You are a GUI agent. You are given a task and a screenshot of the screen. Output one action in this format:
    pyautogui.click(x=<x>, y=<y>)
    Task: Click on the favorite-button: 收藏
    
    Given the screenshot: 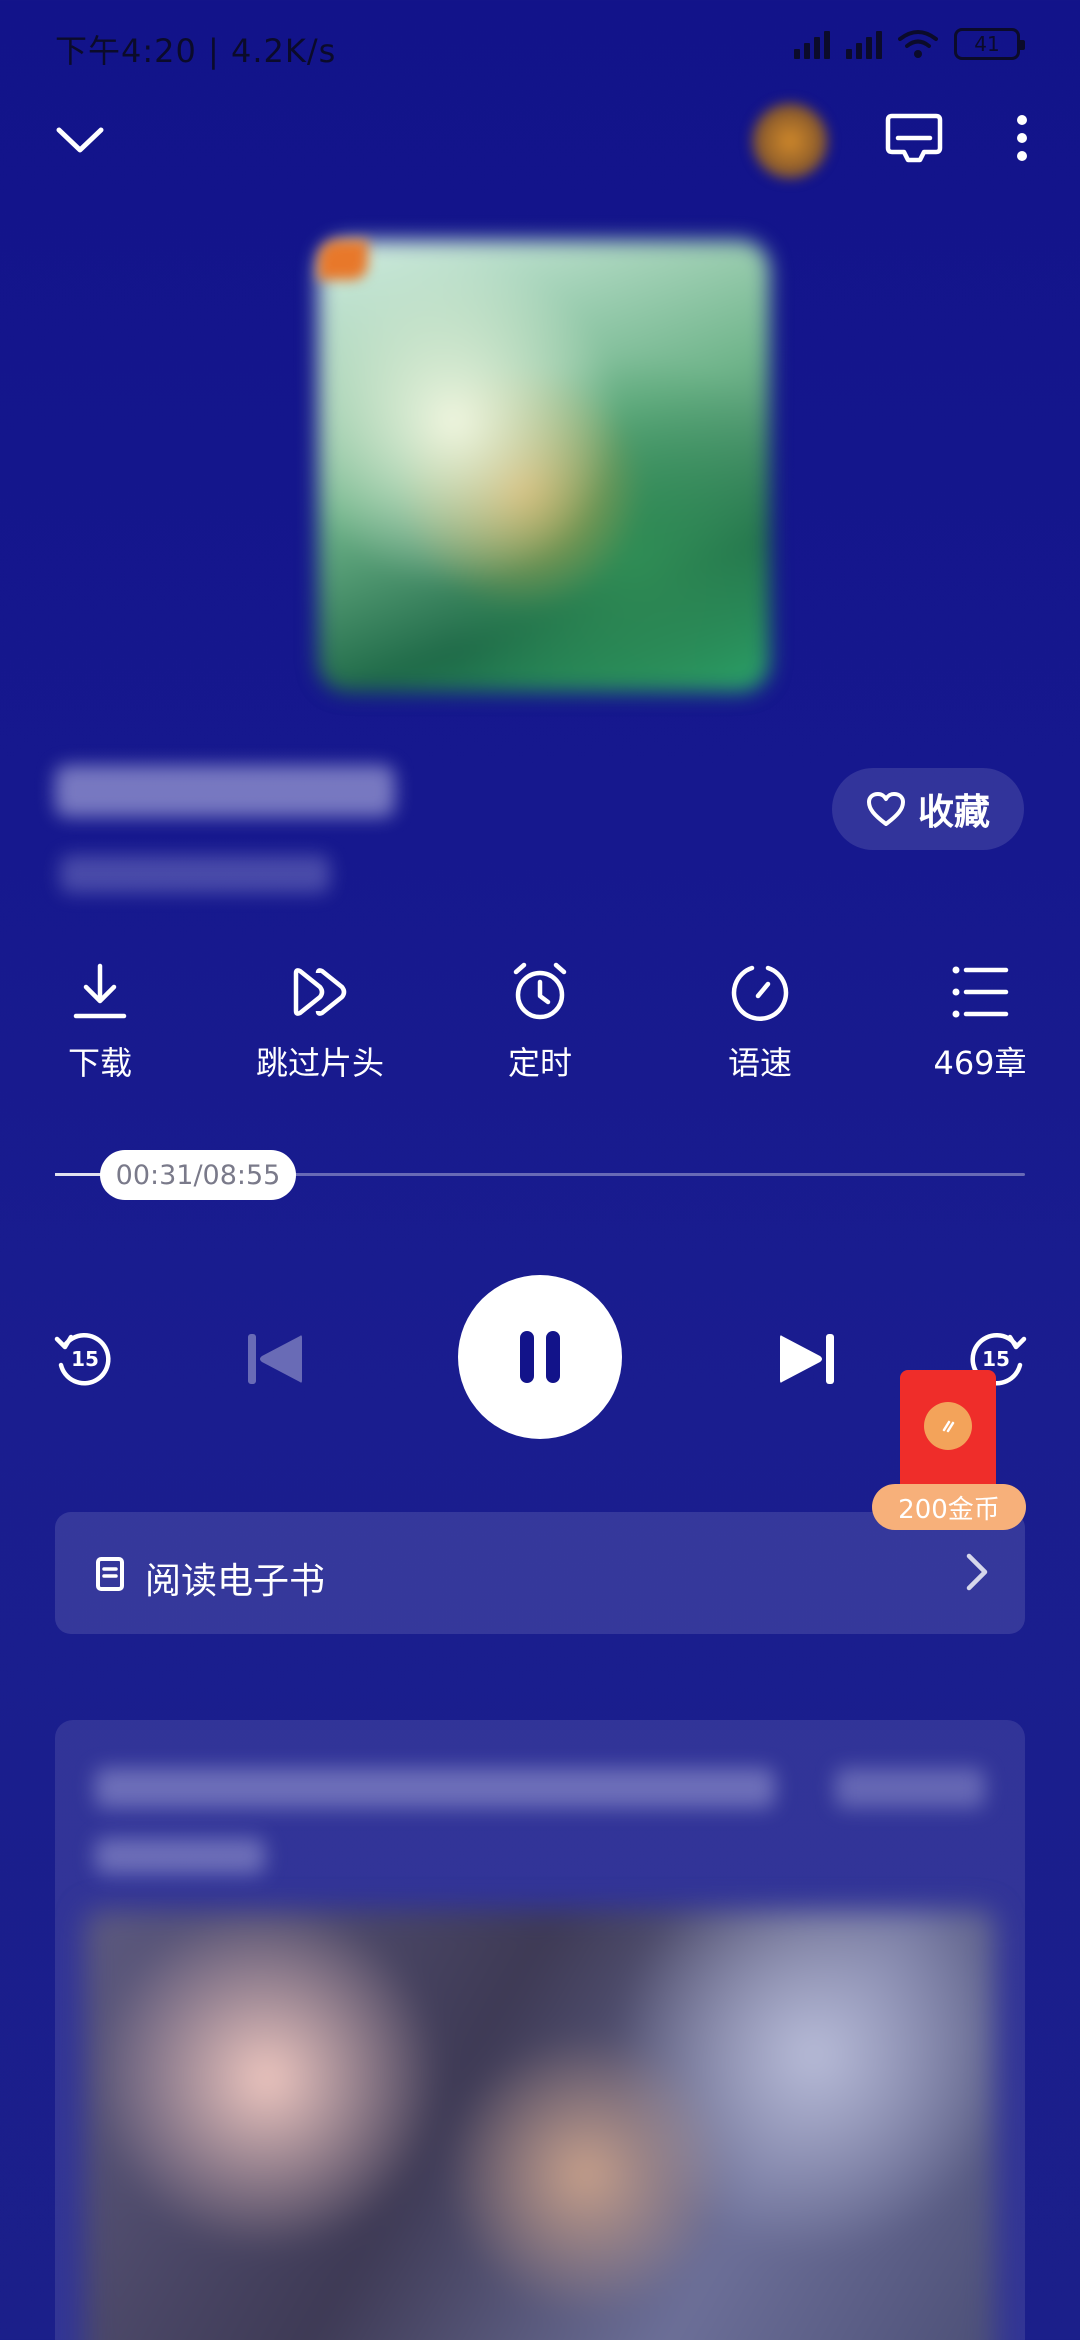 What is the action you would take?
    pyautogui.click(x=928, y=809)
    